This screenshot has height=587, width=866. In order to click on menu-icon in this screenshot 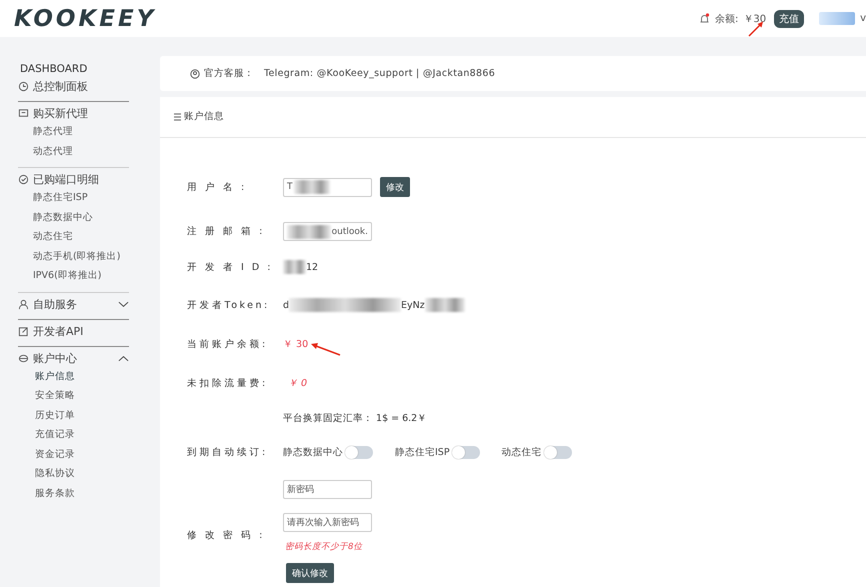, I will do `click(178, 117)`.